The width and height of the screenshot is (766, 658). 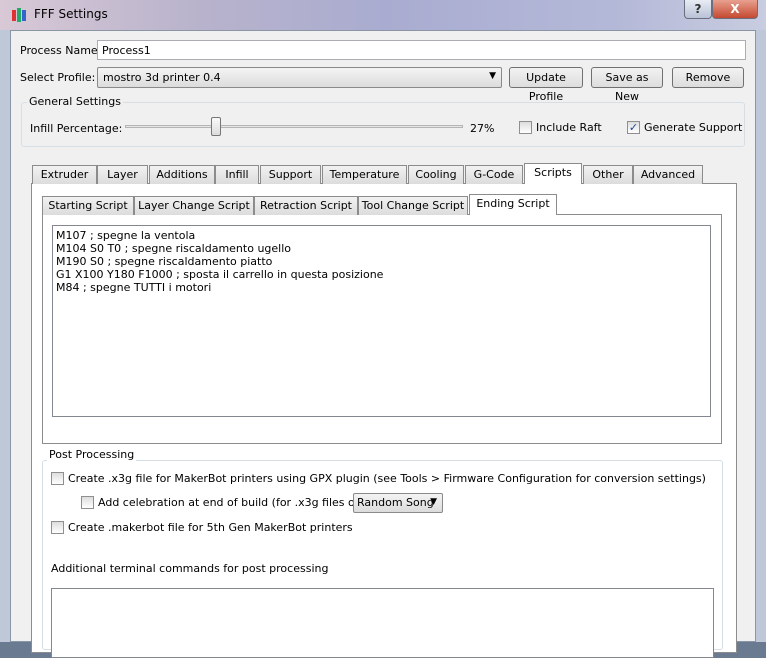 What do you see at coordinates (75, 101) in the screenshot?
I see `general-settings-title: General Settings` at bounding box center [75, 101].